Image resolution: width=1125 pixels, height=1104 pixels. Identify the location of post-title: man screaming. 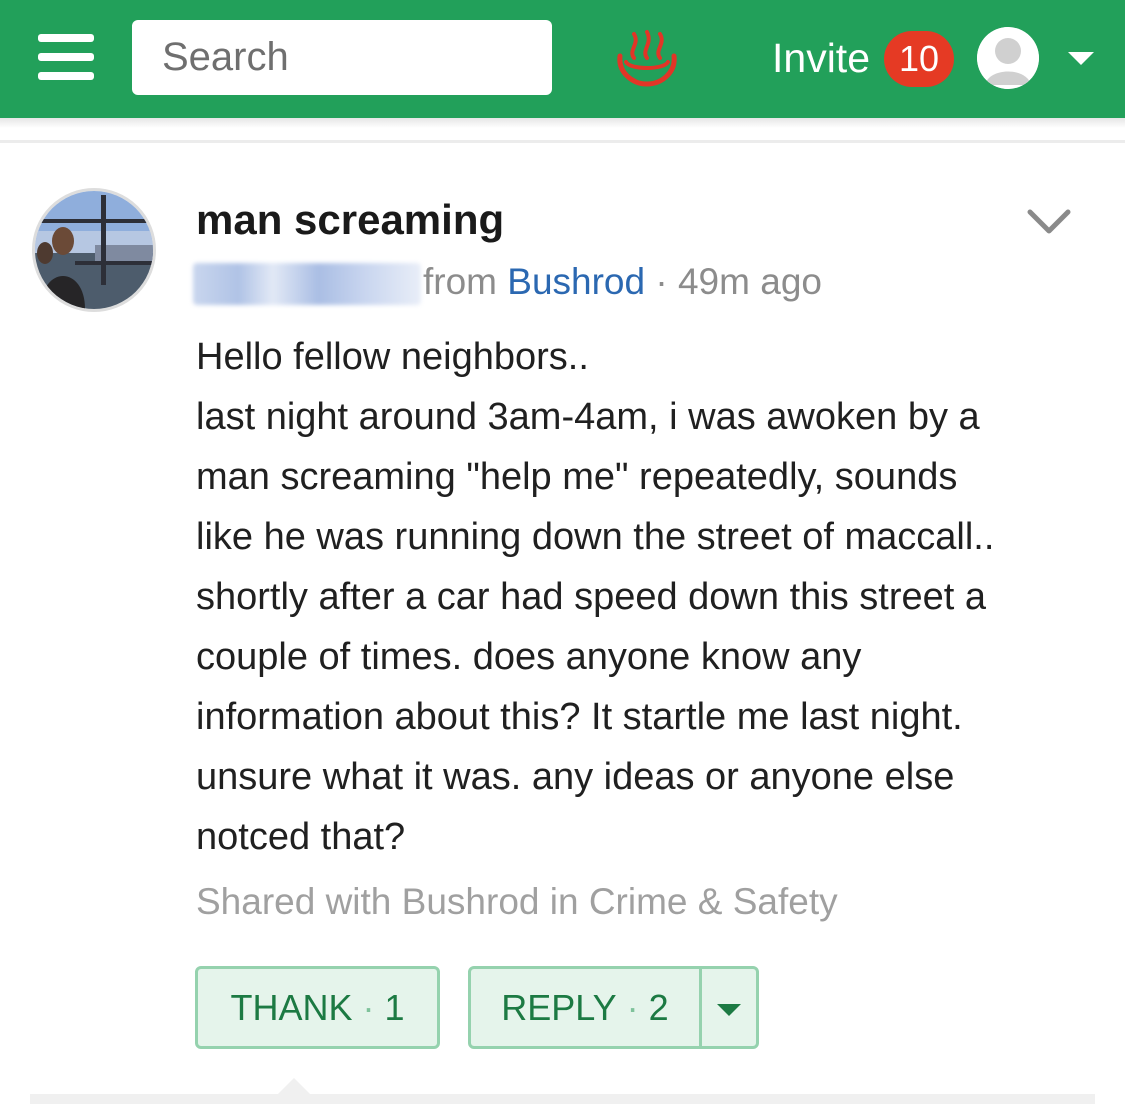
(350, 220).